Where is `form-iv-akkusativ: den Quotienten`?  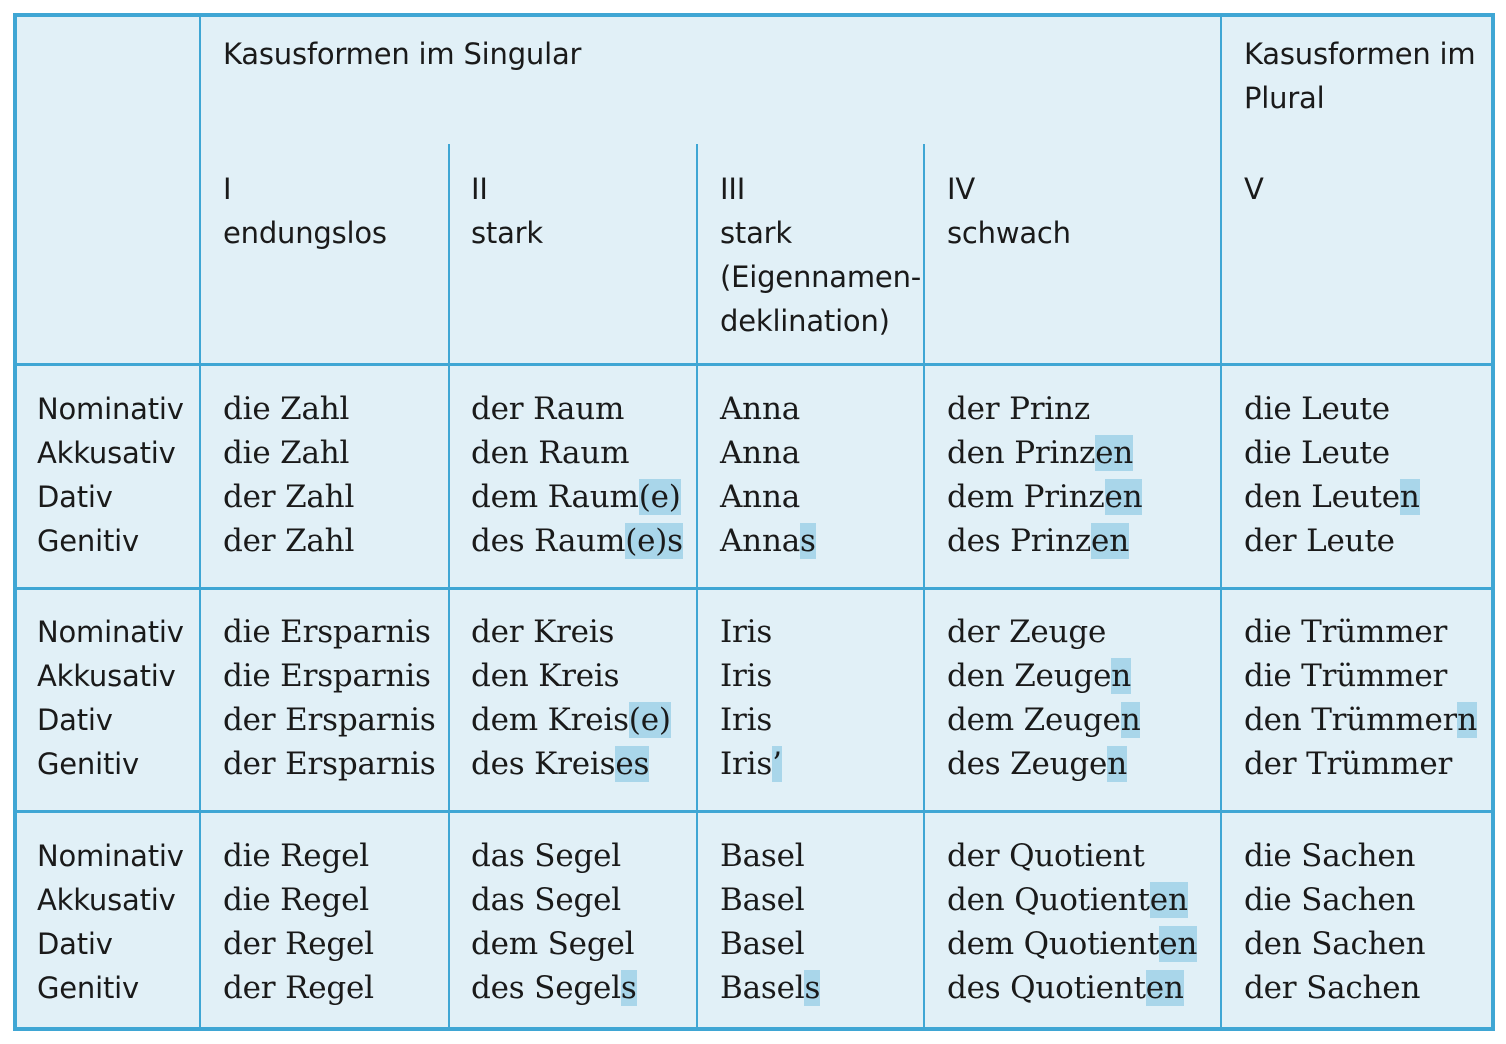 form-iv-akkusativ: den Quotienten is located at coordinates (1067, 900).